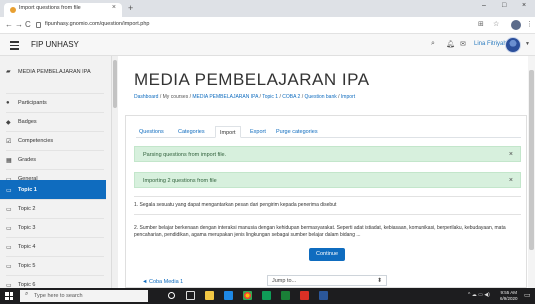  Describe the element at coordinates (55, 209) in the screenshot. I see `drawer-item-topic-2: ▭ Topic 2` at that location.